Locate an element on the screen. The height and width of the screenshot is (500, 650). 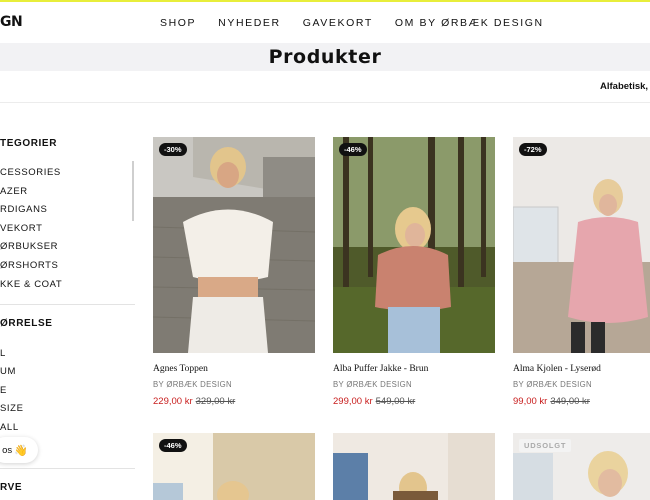
site-logo: GN is located at coordinates (11, 22).